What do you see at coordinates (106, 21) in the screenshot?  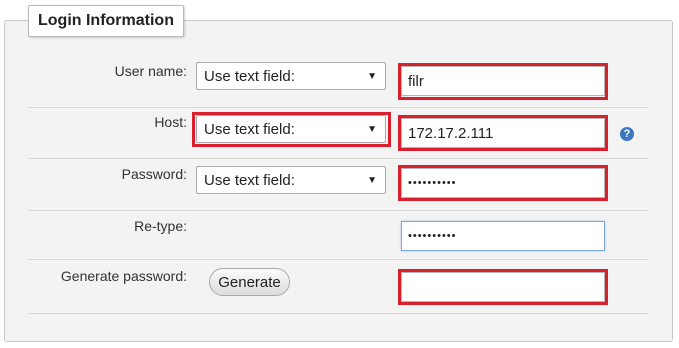 I see `section-title: Login Information` at bounding box center [106, 21].